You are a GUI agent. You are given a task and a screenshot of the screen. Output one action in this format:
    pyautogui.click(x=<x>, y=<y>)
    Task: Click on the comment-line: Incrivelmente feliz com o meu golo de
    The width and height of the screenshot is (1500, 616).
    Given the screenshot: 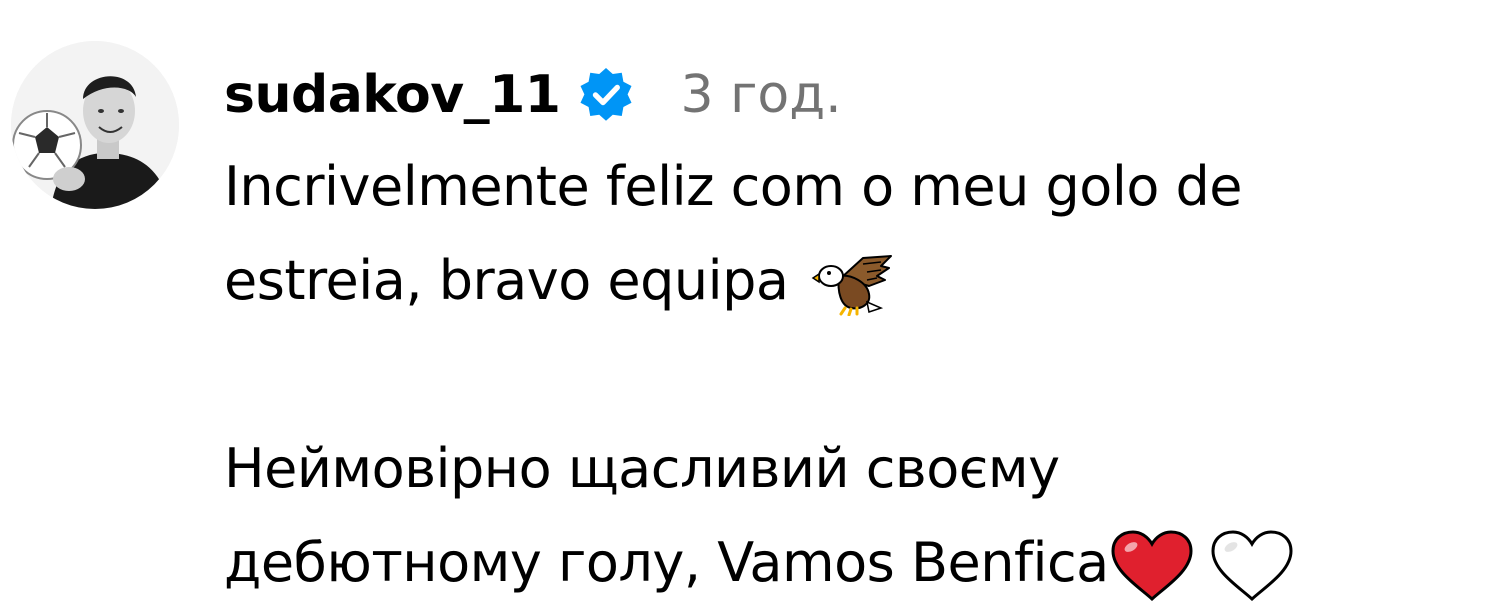 What is the action you would take?
    pyautogui.click(x=859, y=187)
    